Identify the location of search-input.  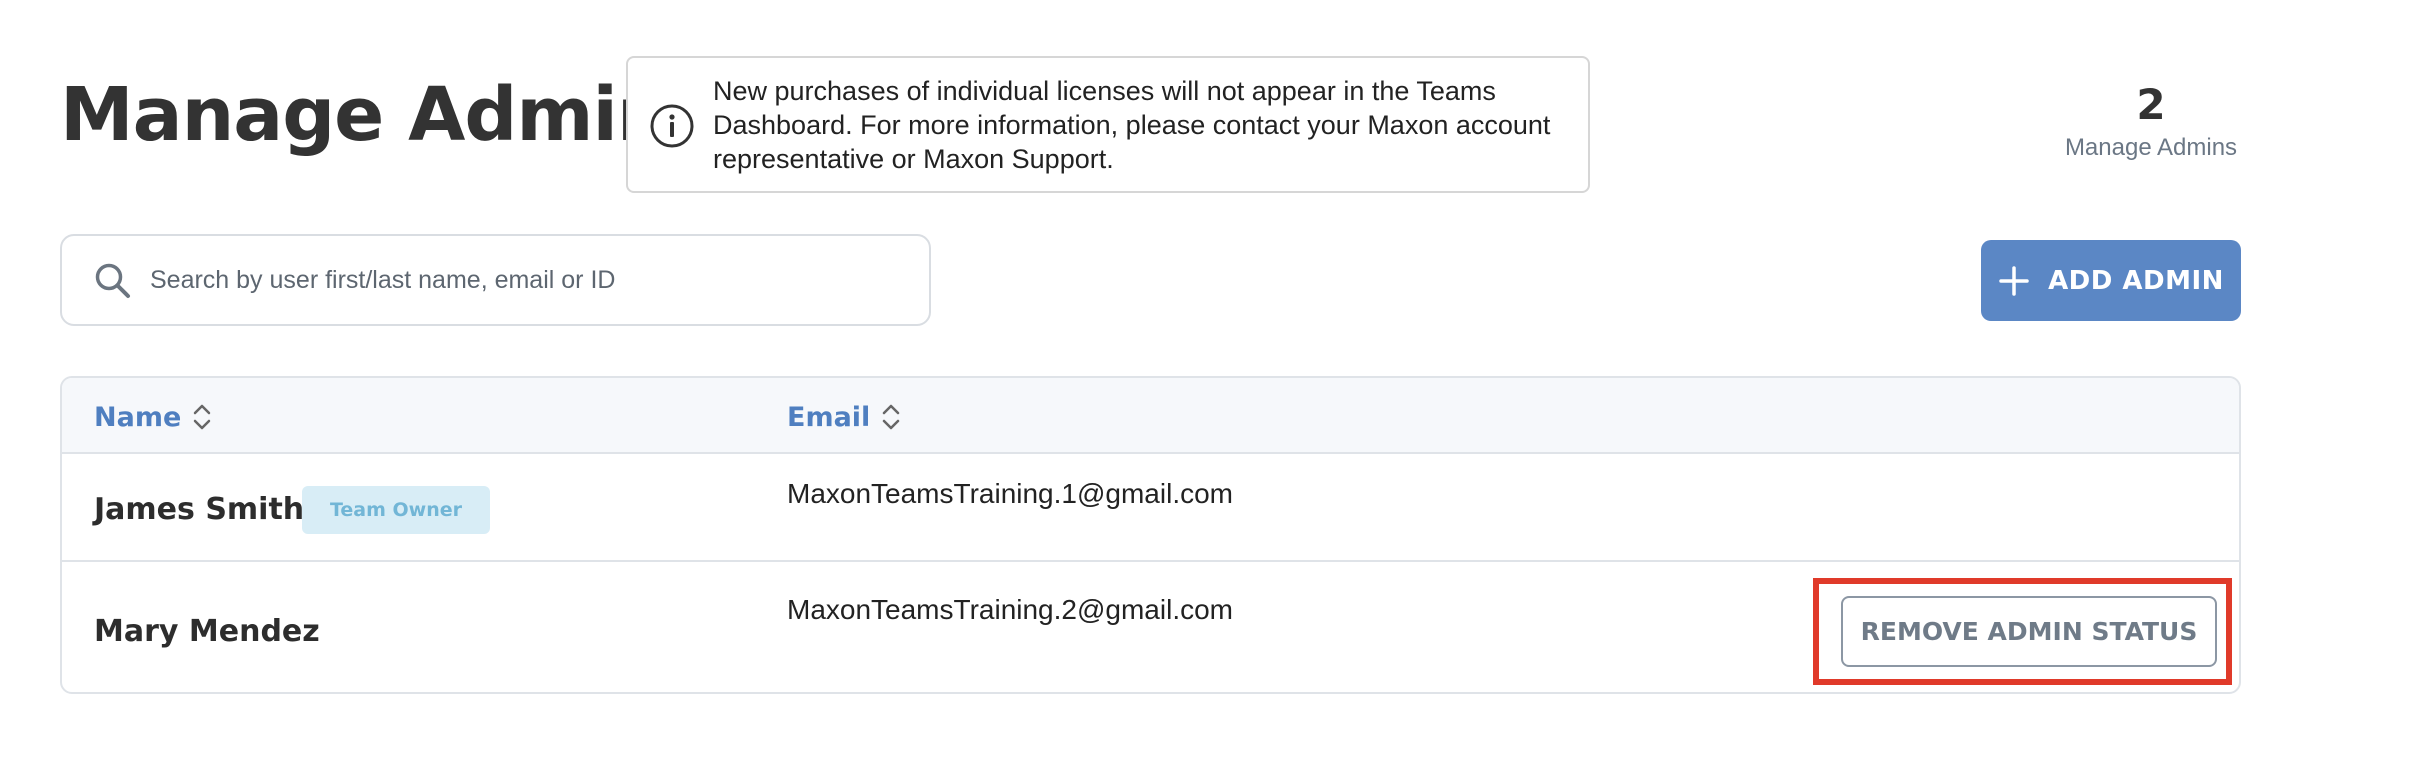
(520, 280).